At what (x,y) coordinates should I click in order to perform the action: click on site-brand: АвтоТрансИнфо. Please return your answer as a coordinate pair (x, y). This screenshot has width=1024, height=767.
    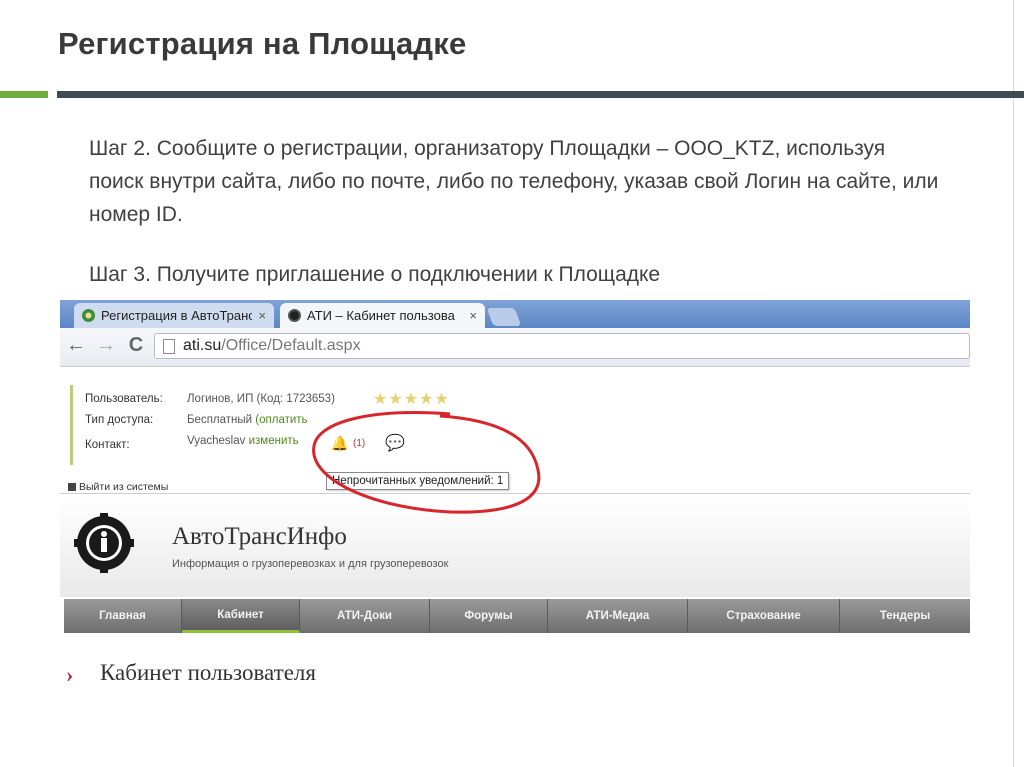
    Looking at the image, I should click on (259, 536).